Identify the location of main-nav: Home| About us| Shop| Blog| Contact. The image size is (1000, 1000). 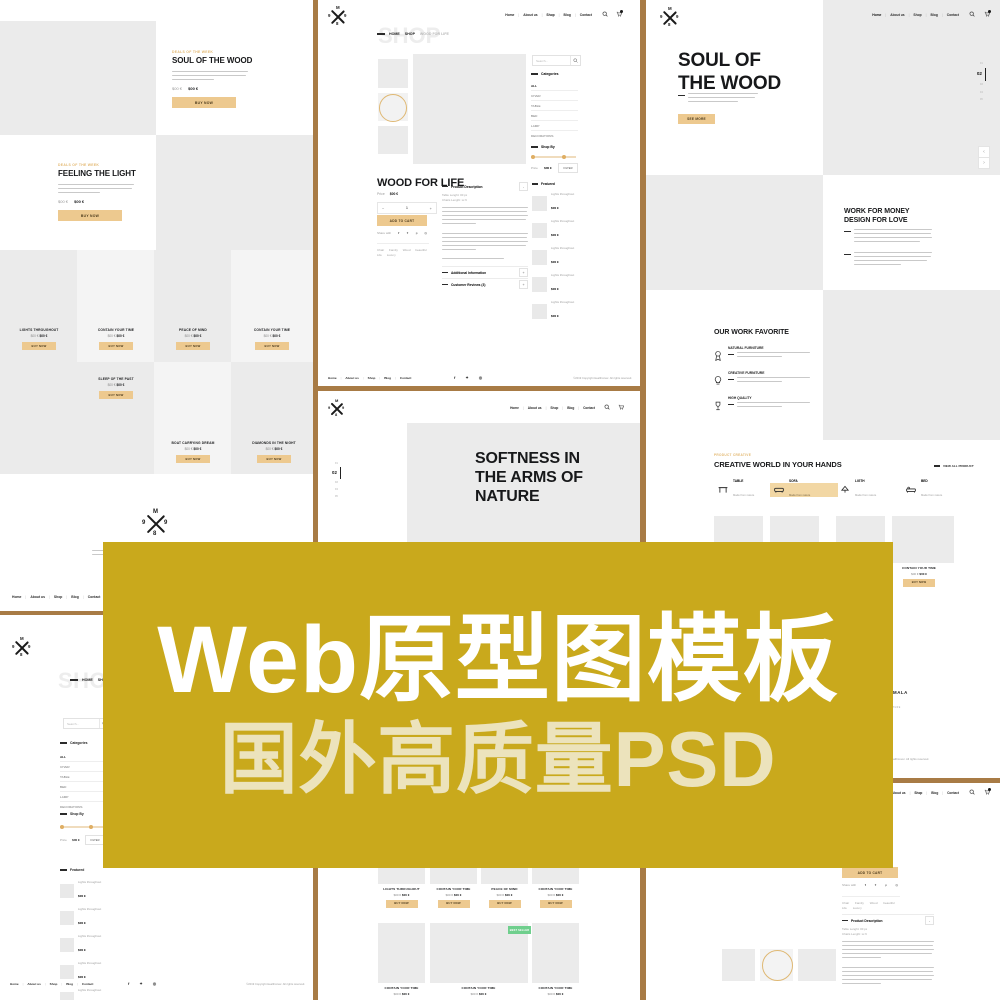
(567, 407).